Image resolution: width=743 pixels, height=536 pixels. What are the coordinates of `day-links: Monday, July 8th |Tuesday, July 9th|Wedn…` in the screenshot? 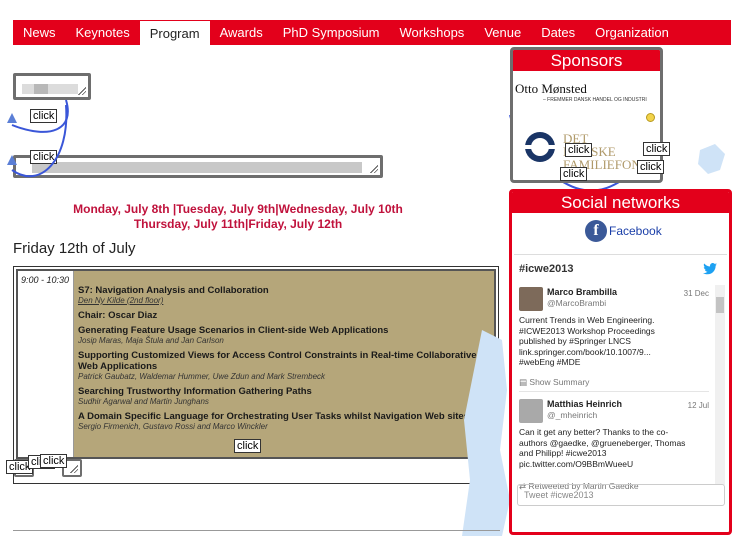 It's located at (238, 217).